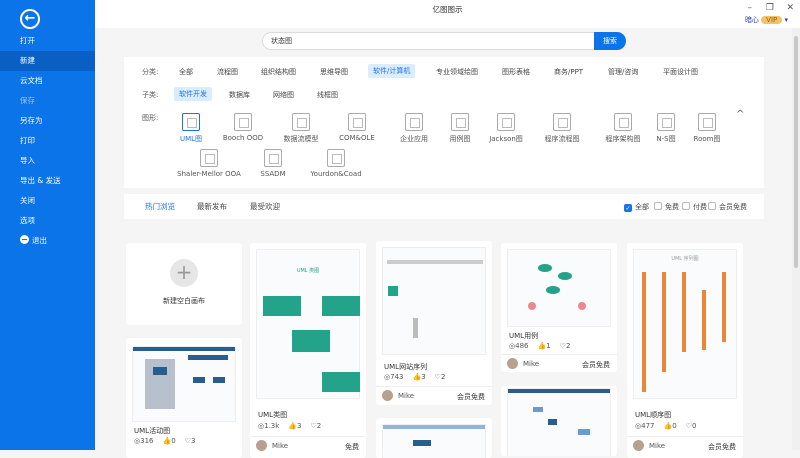 Image resolution: width=800 pixels, height=458 pixels. I want to click on category-flowchart: 流程图, so click(227, 72).